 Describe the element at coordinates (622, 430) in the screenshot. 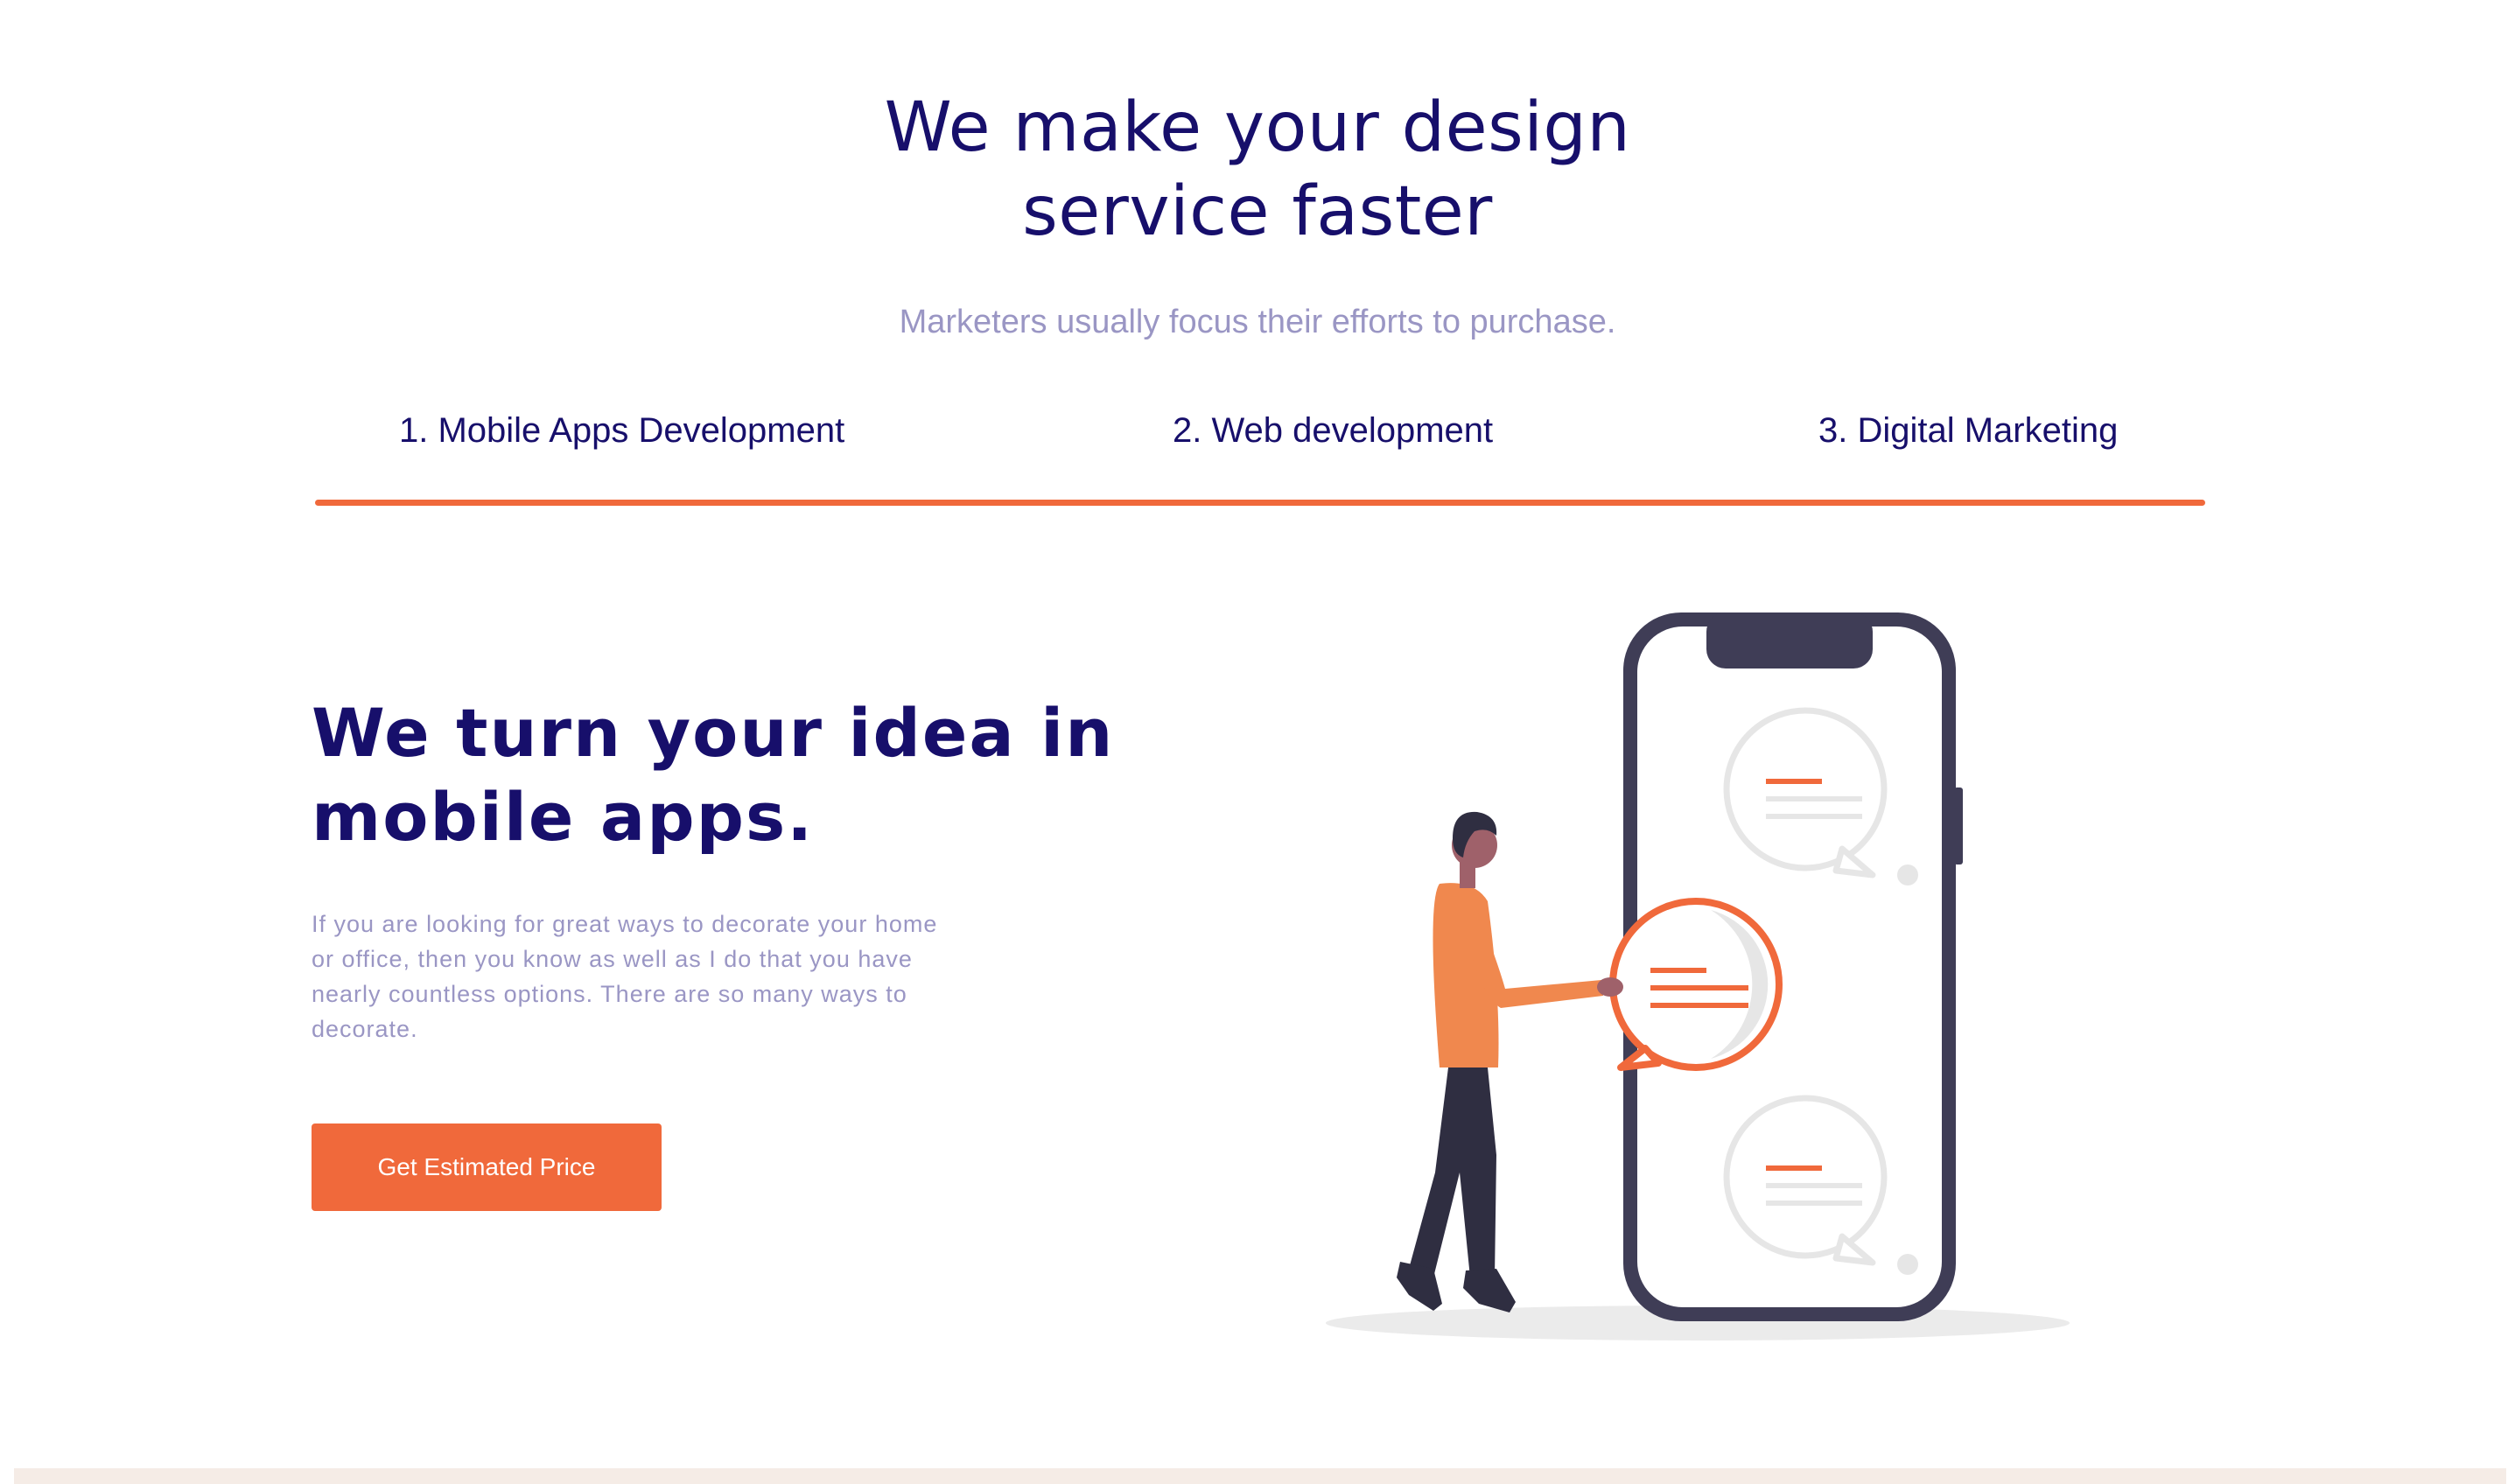

I see `tab-mobile-apps-development: 1. Mobile Apps Development` at that location.